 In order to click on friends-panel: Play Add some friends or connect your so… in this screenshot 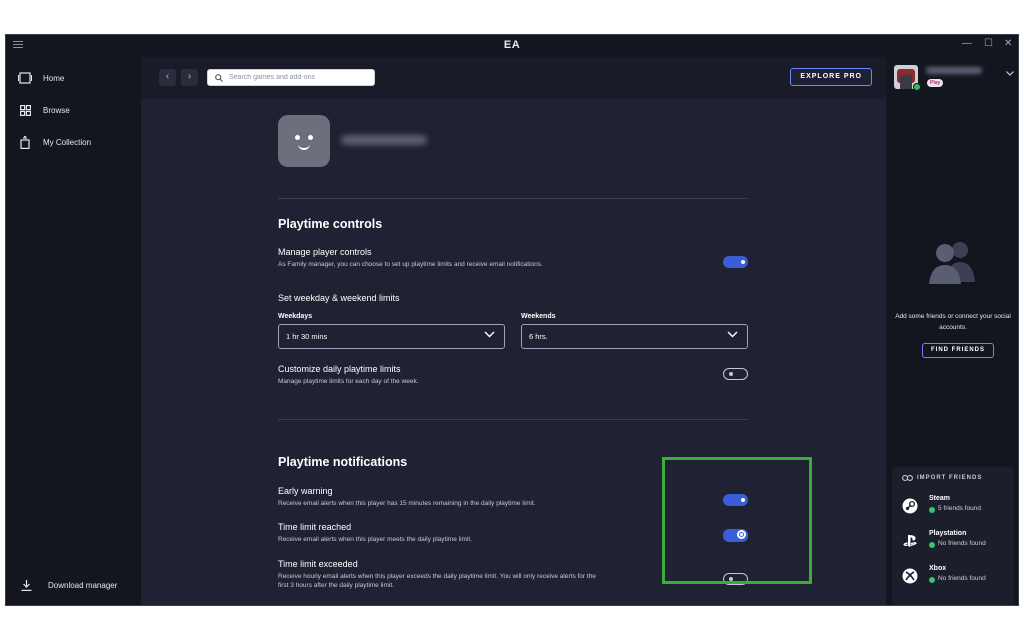, I will do `click(952, 331)`.